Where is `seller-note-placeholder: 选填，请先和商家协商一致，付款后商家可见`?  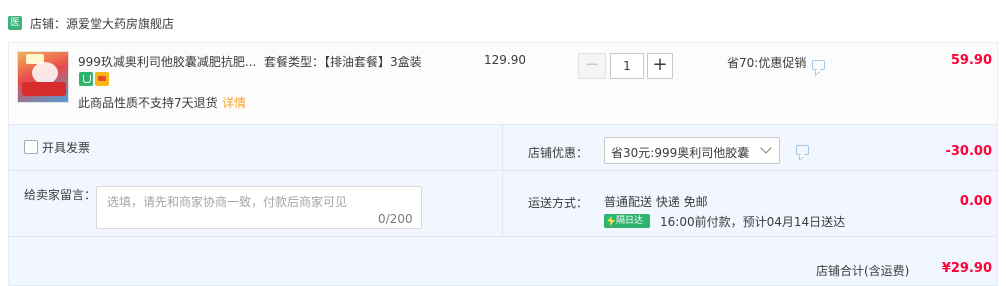 seller-note-placeholder: 选填，请先和商家协商一致，付款后商家可见 is located at coordinates (227, 202).